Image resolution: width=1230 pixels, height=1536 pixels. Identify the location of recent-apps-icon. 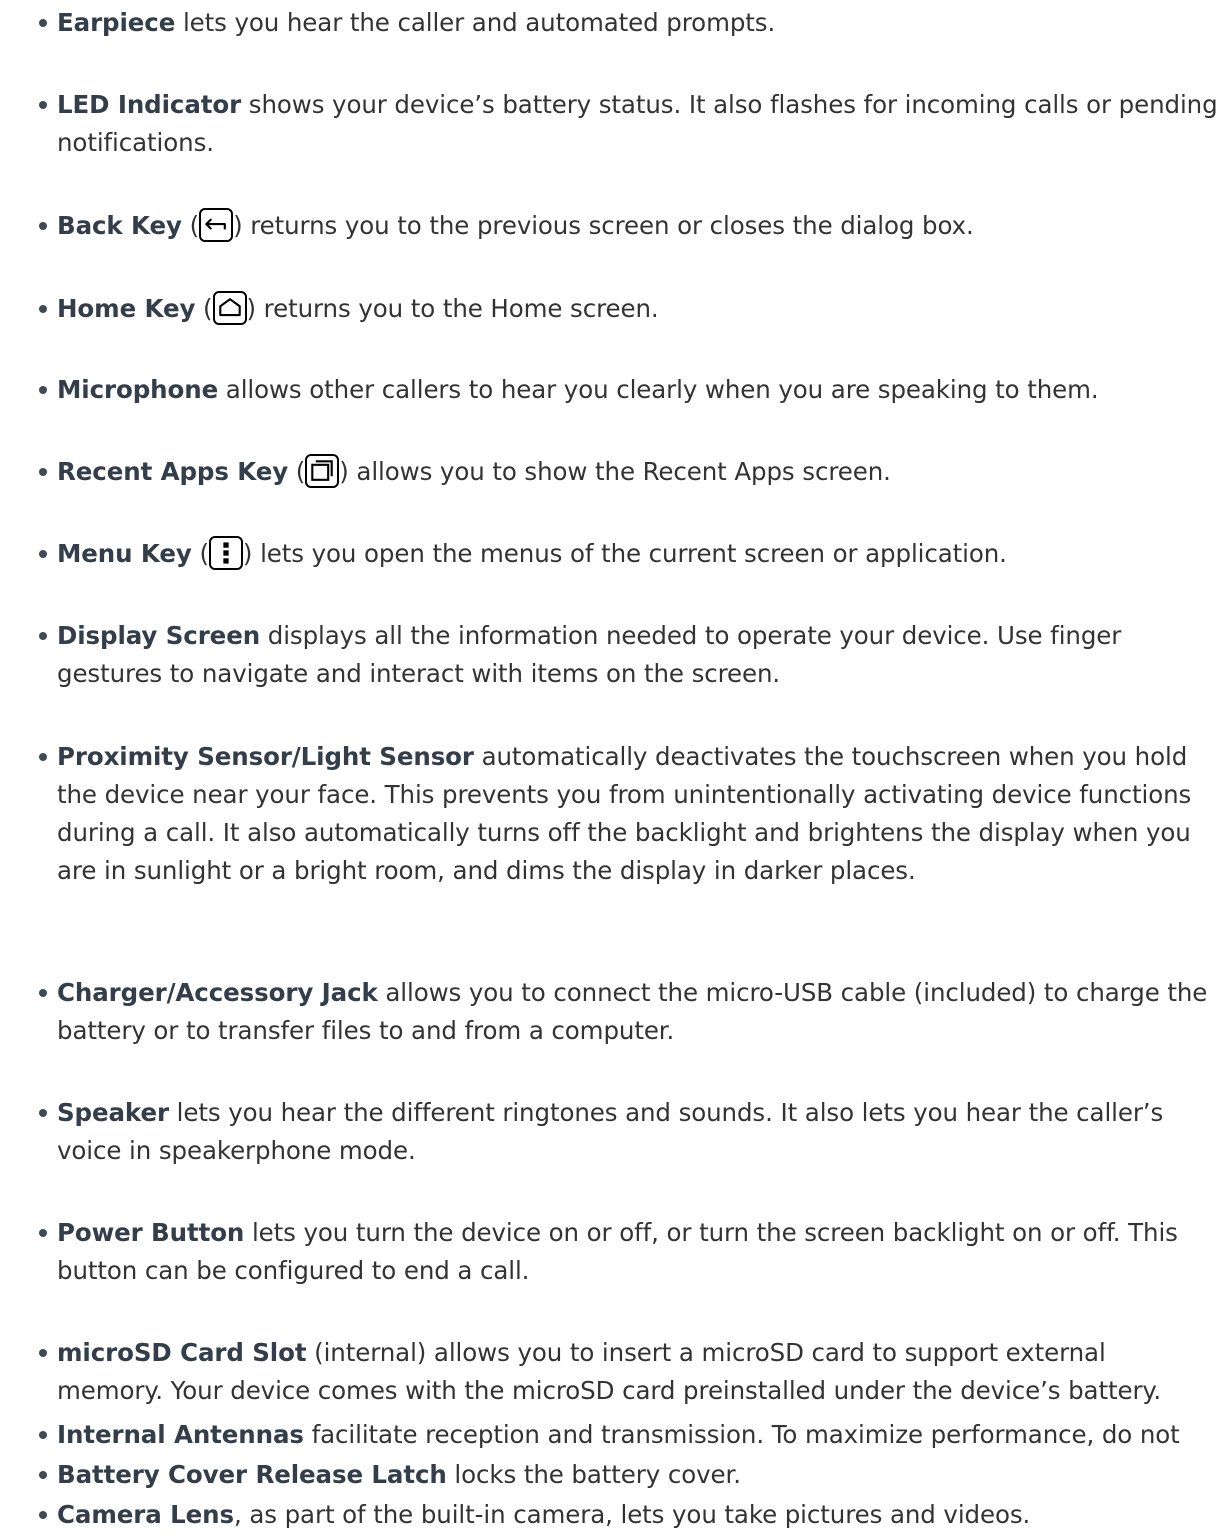
(322, 471).